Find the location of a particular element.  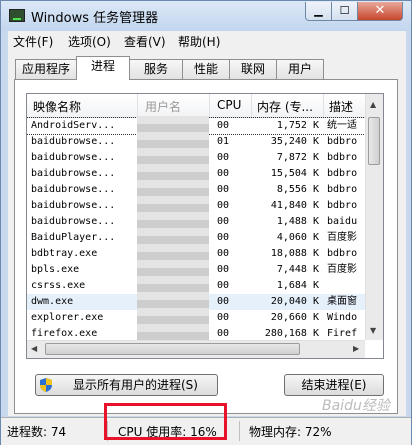

maximize-button: ☐ is located at coordinates (344, 11).